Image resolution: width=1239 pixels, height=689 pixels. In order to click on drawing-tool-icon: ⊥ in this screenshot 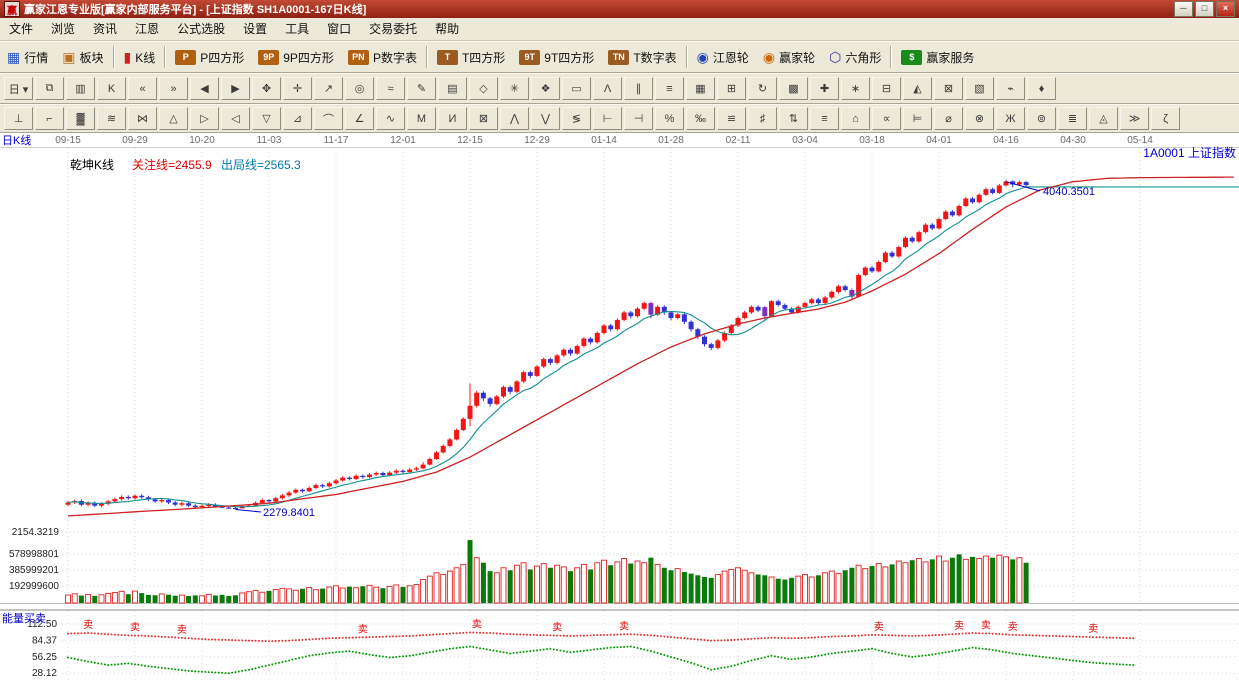, I will do `click(18, 118)`.